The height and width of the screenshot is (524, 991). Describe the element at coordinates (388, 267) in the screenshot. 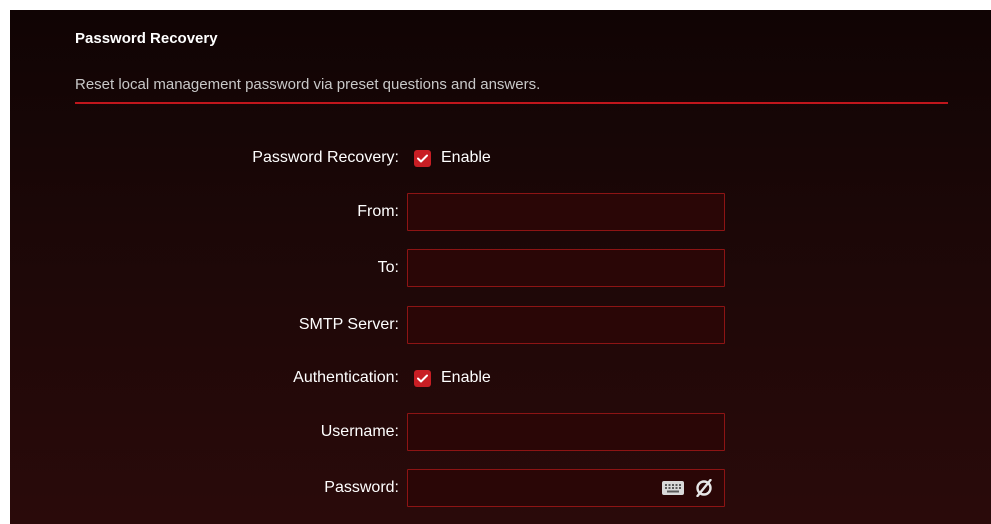

I see `to-label: To:` at that location.